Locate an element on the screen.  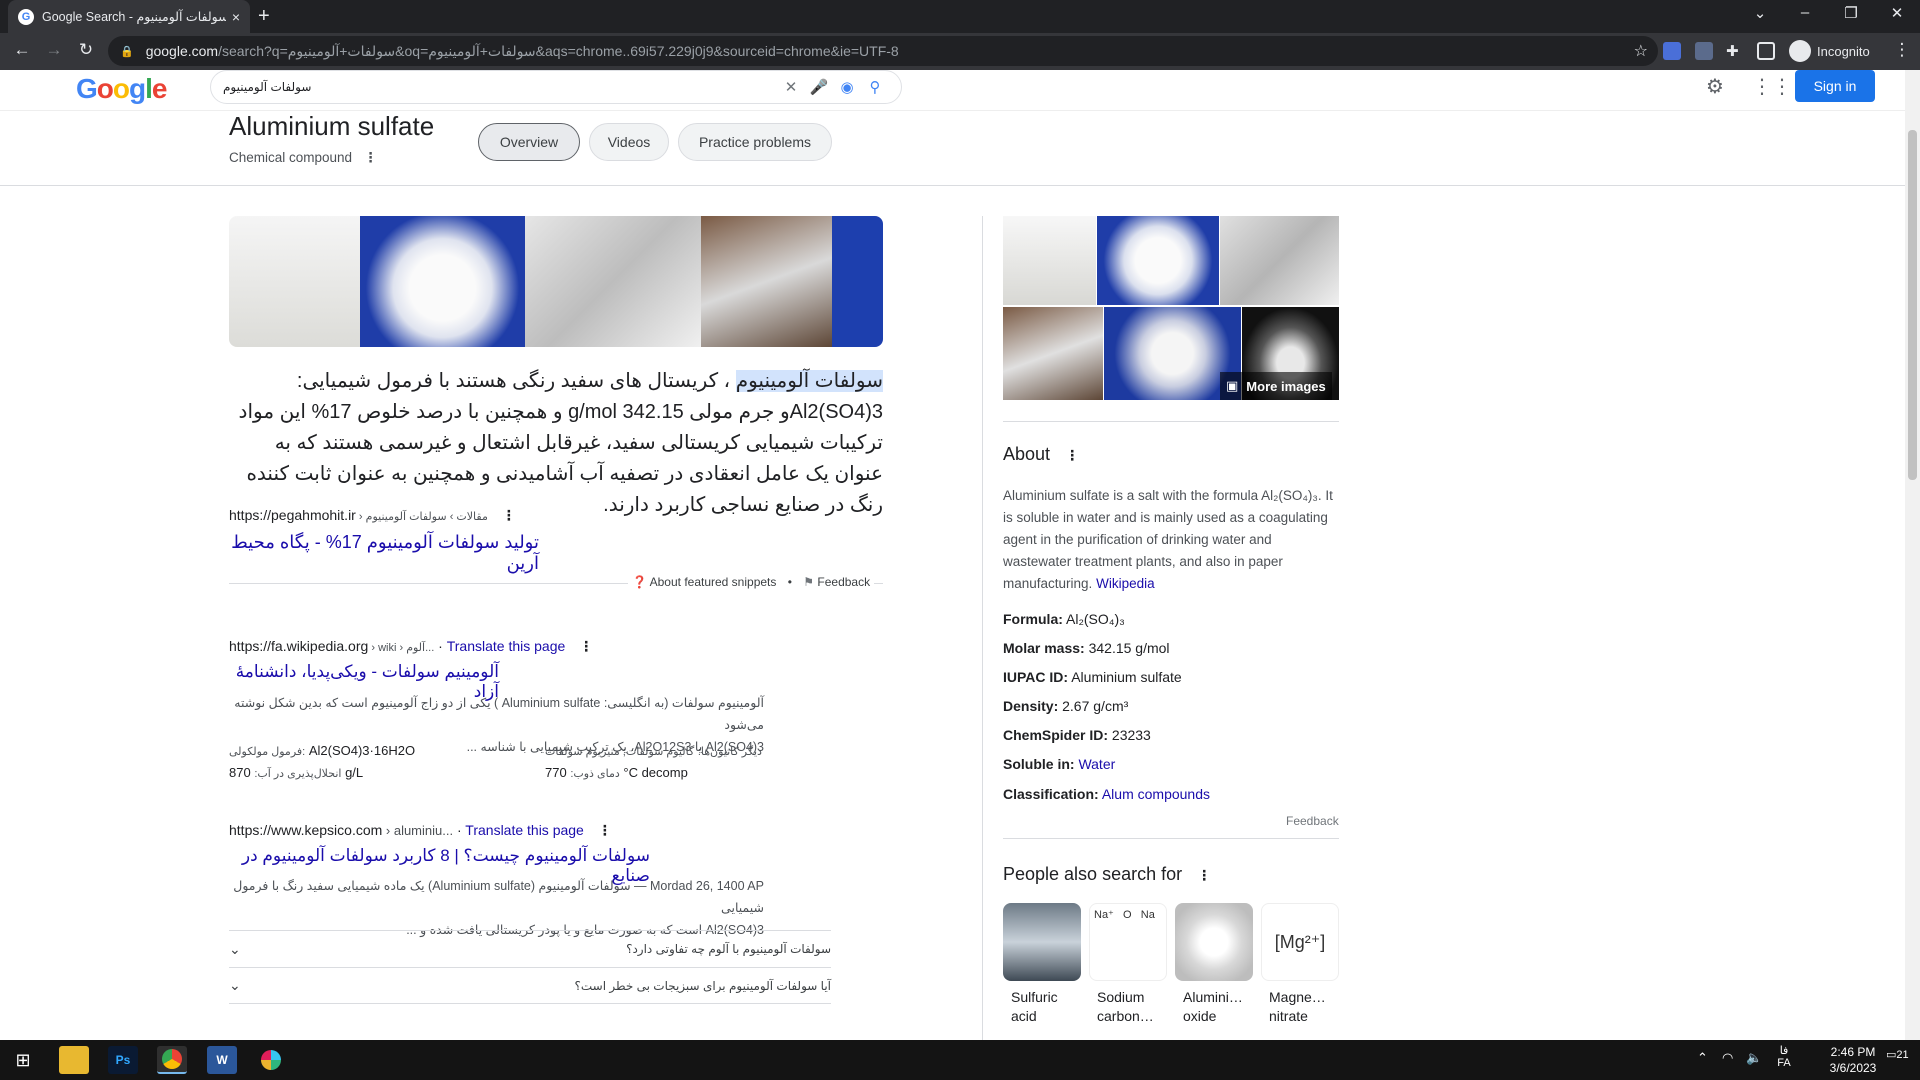
close-tab-icon: × is located at coordinates (236, 17).